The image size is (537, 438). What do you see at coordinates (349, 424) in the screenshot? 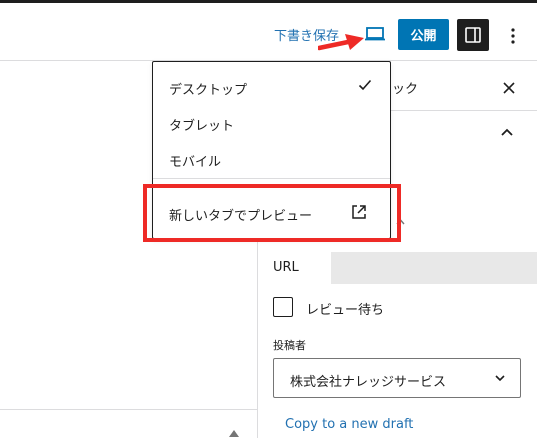
I see `copy-to-new-draft-link: Copy to a new draft` at bounding box center [349, 424].